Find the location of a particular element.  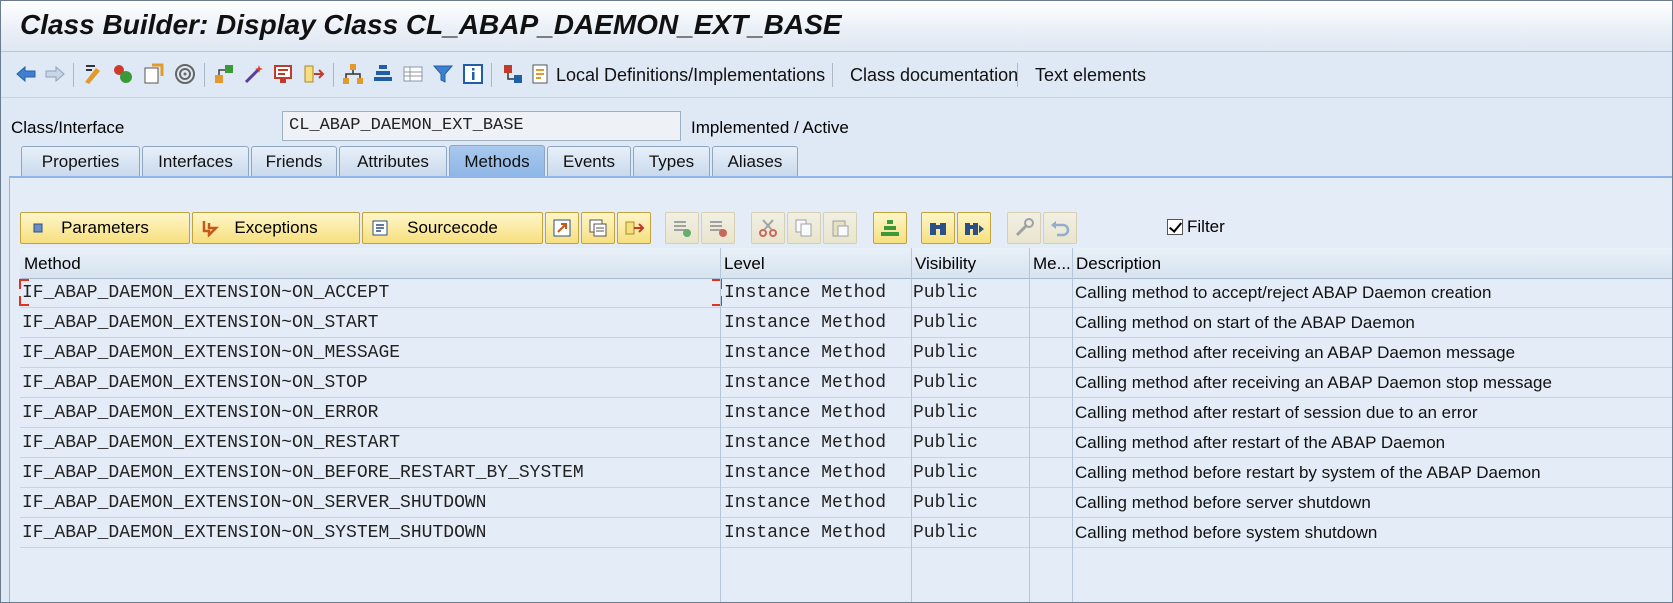

display-object-icon is located at coordinates (284, 74).